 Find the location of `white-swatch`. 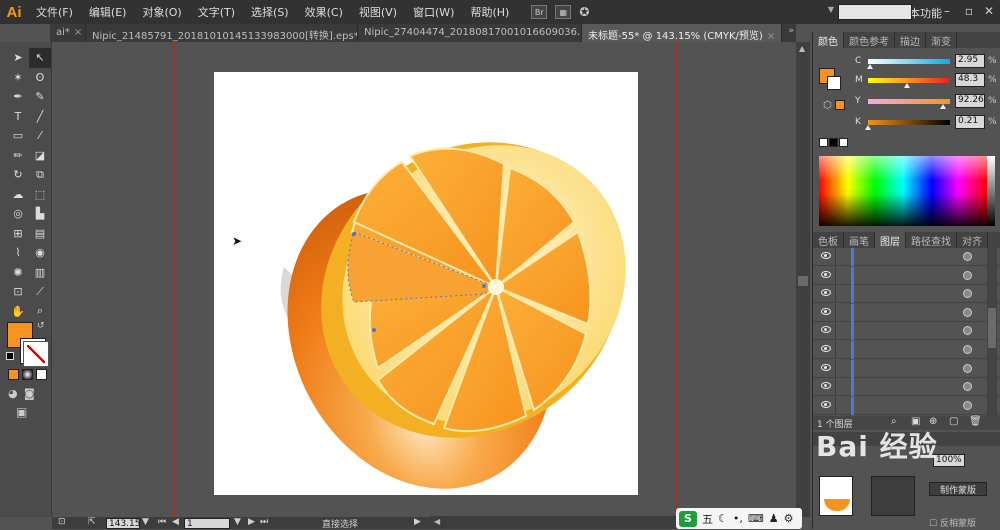

white-swatch is located at coordinates (843, 142).